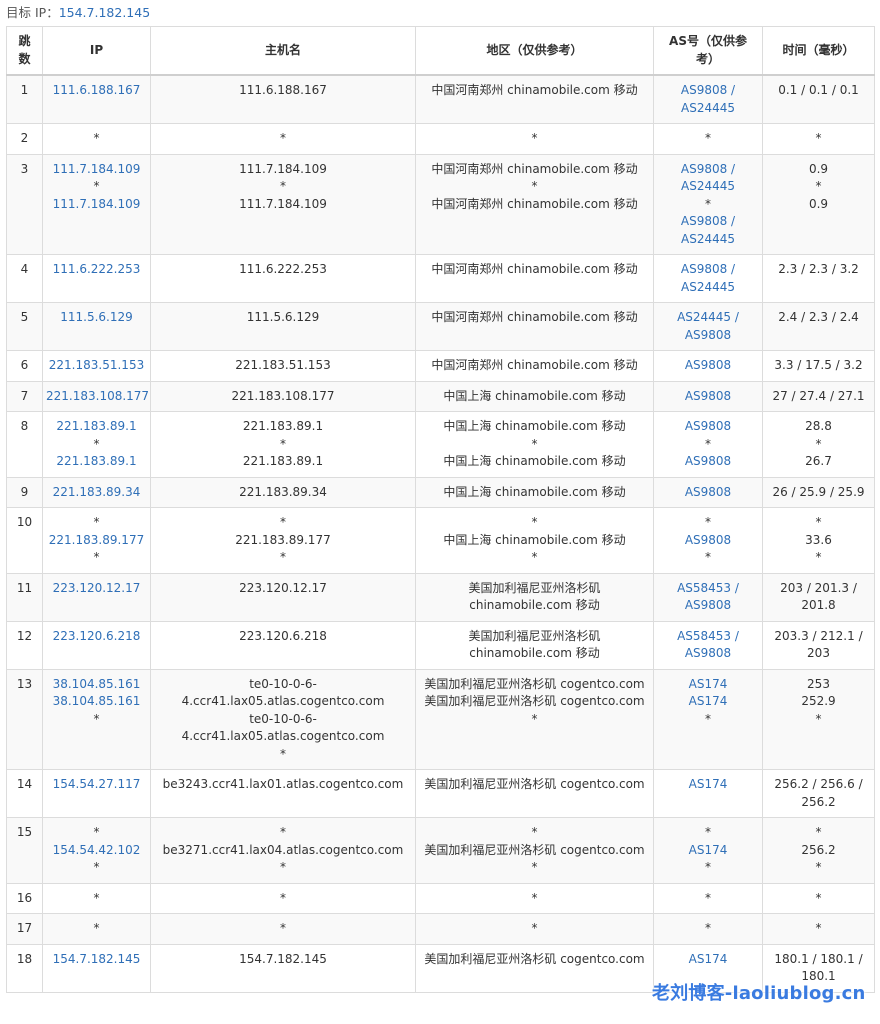 Image resolution: width=880 pixels, height=1024 pixels. What do you see at coordinates (24, 444) in the screenshot?
I see `hop-number: 8` at bounding box center [24, 444].